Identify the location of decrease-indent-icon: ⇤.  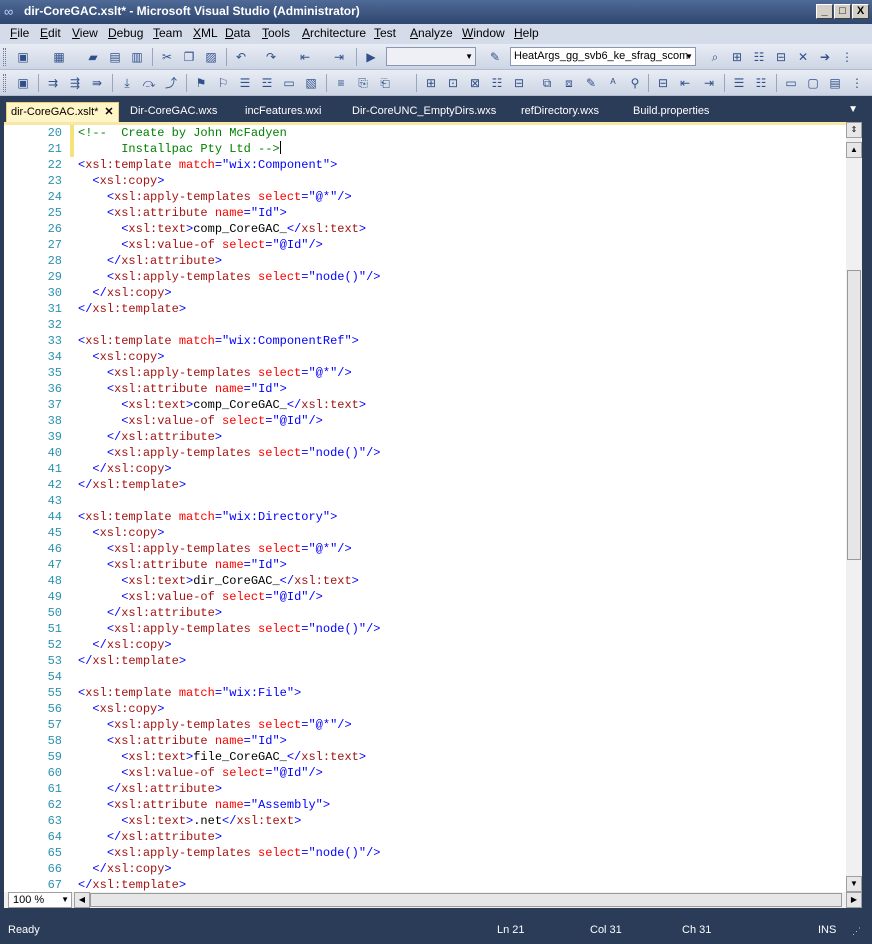
(685, 83).